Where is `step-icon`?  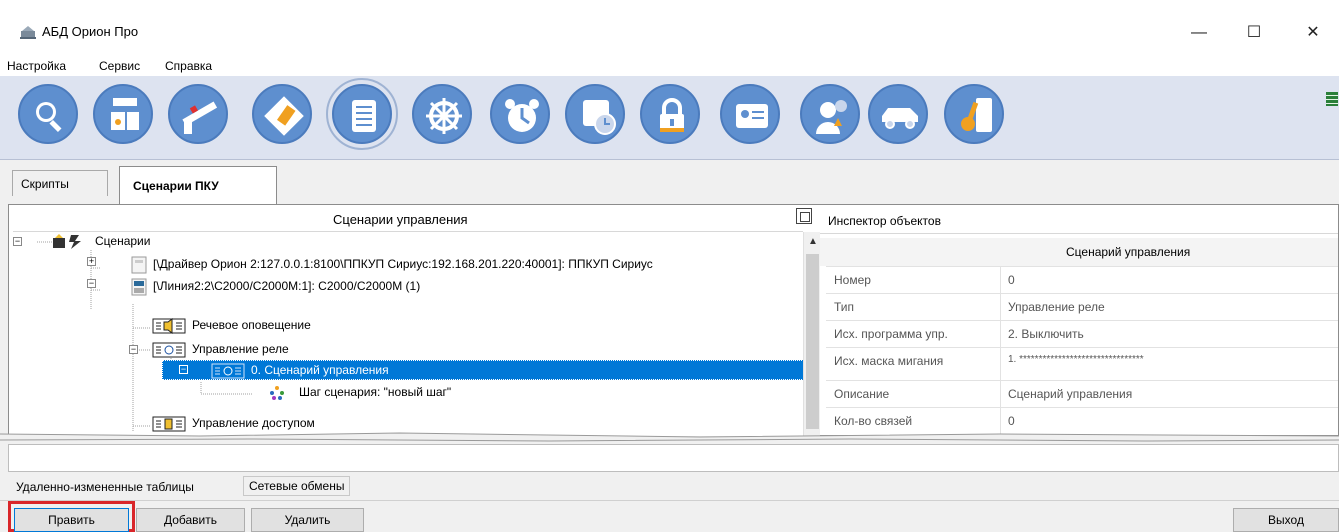
step-icon is located at coordinates (277, 393).